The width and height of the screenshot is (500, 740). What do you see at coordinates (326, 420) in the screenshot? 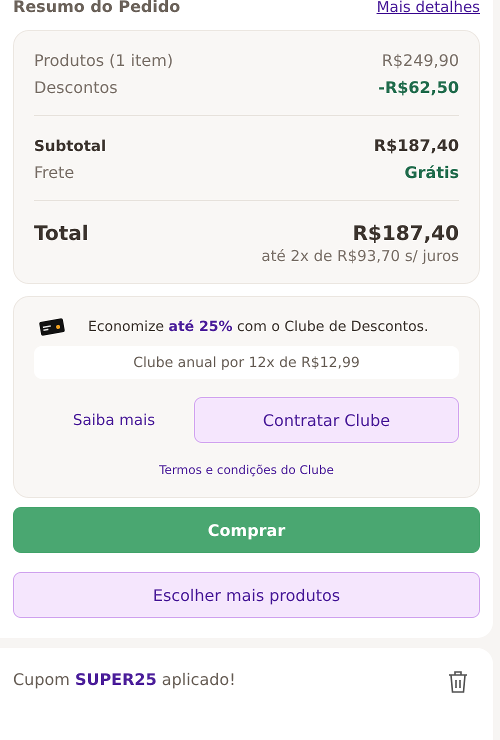
I see `subscribe-button: Contratar Clube` at bounding box center [326, 420].